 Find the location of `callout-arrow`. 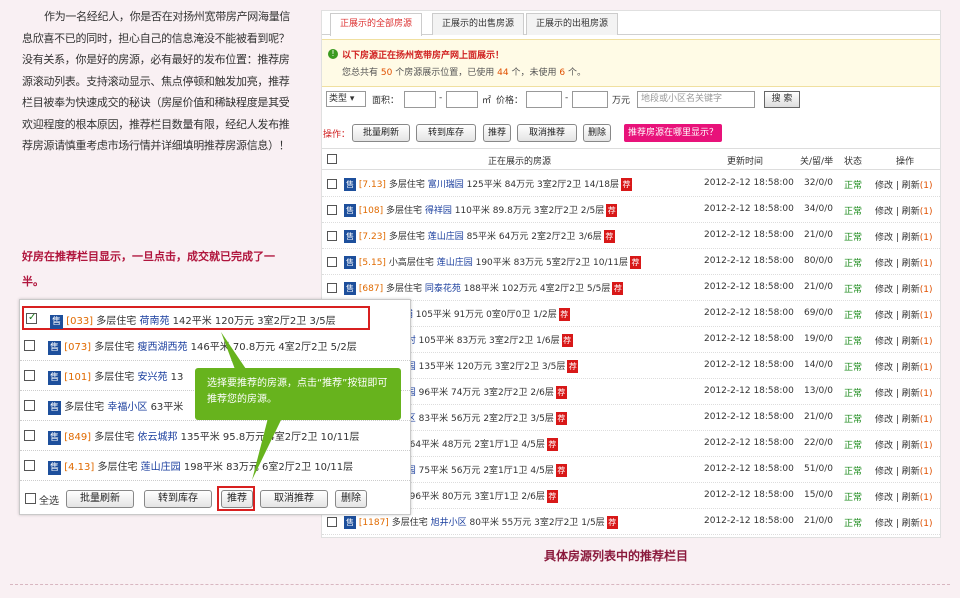

callout-arrow is located at coordinates (251, 406).